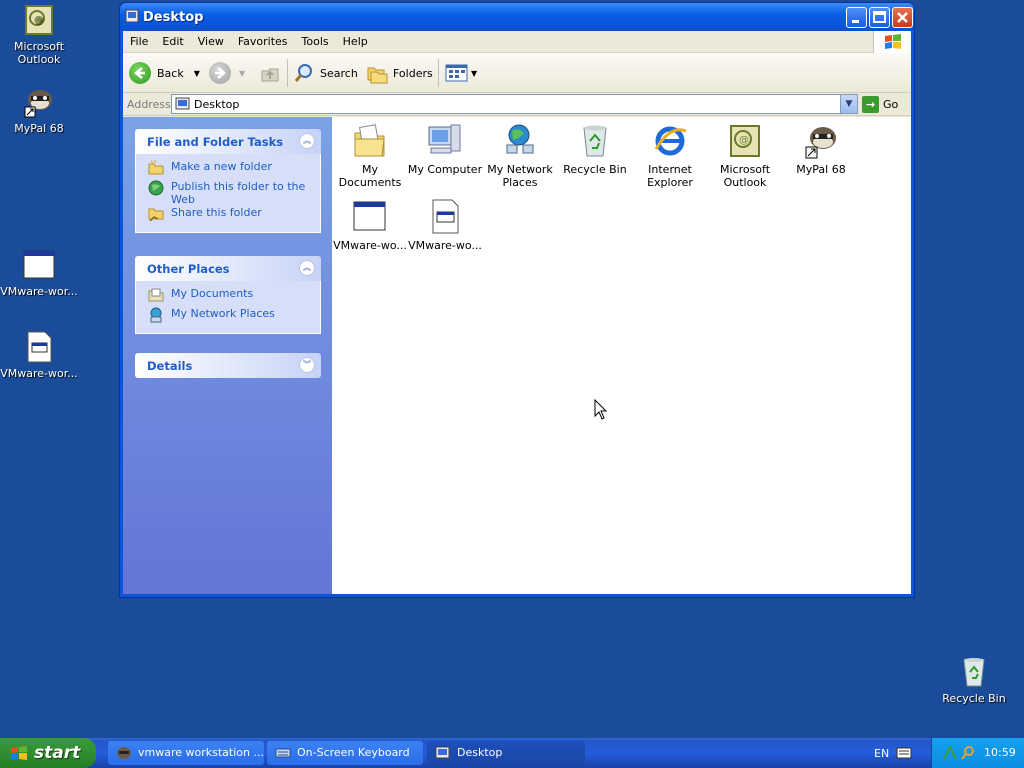 The image size is (1024, 768). I want to click on address-input: Desktop ▼, so click(514, 104).